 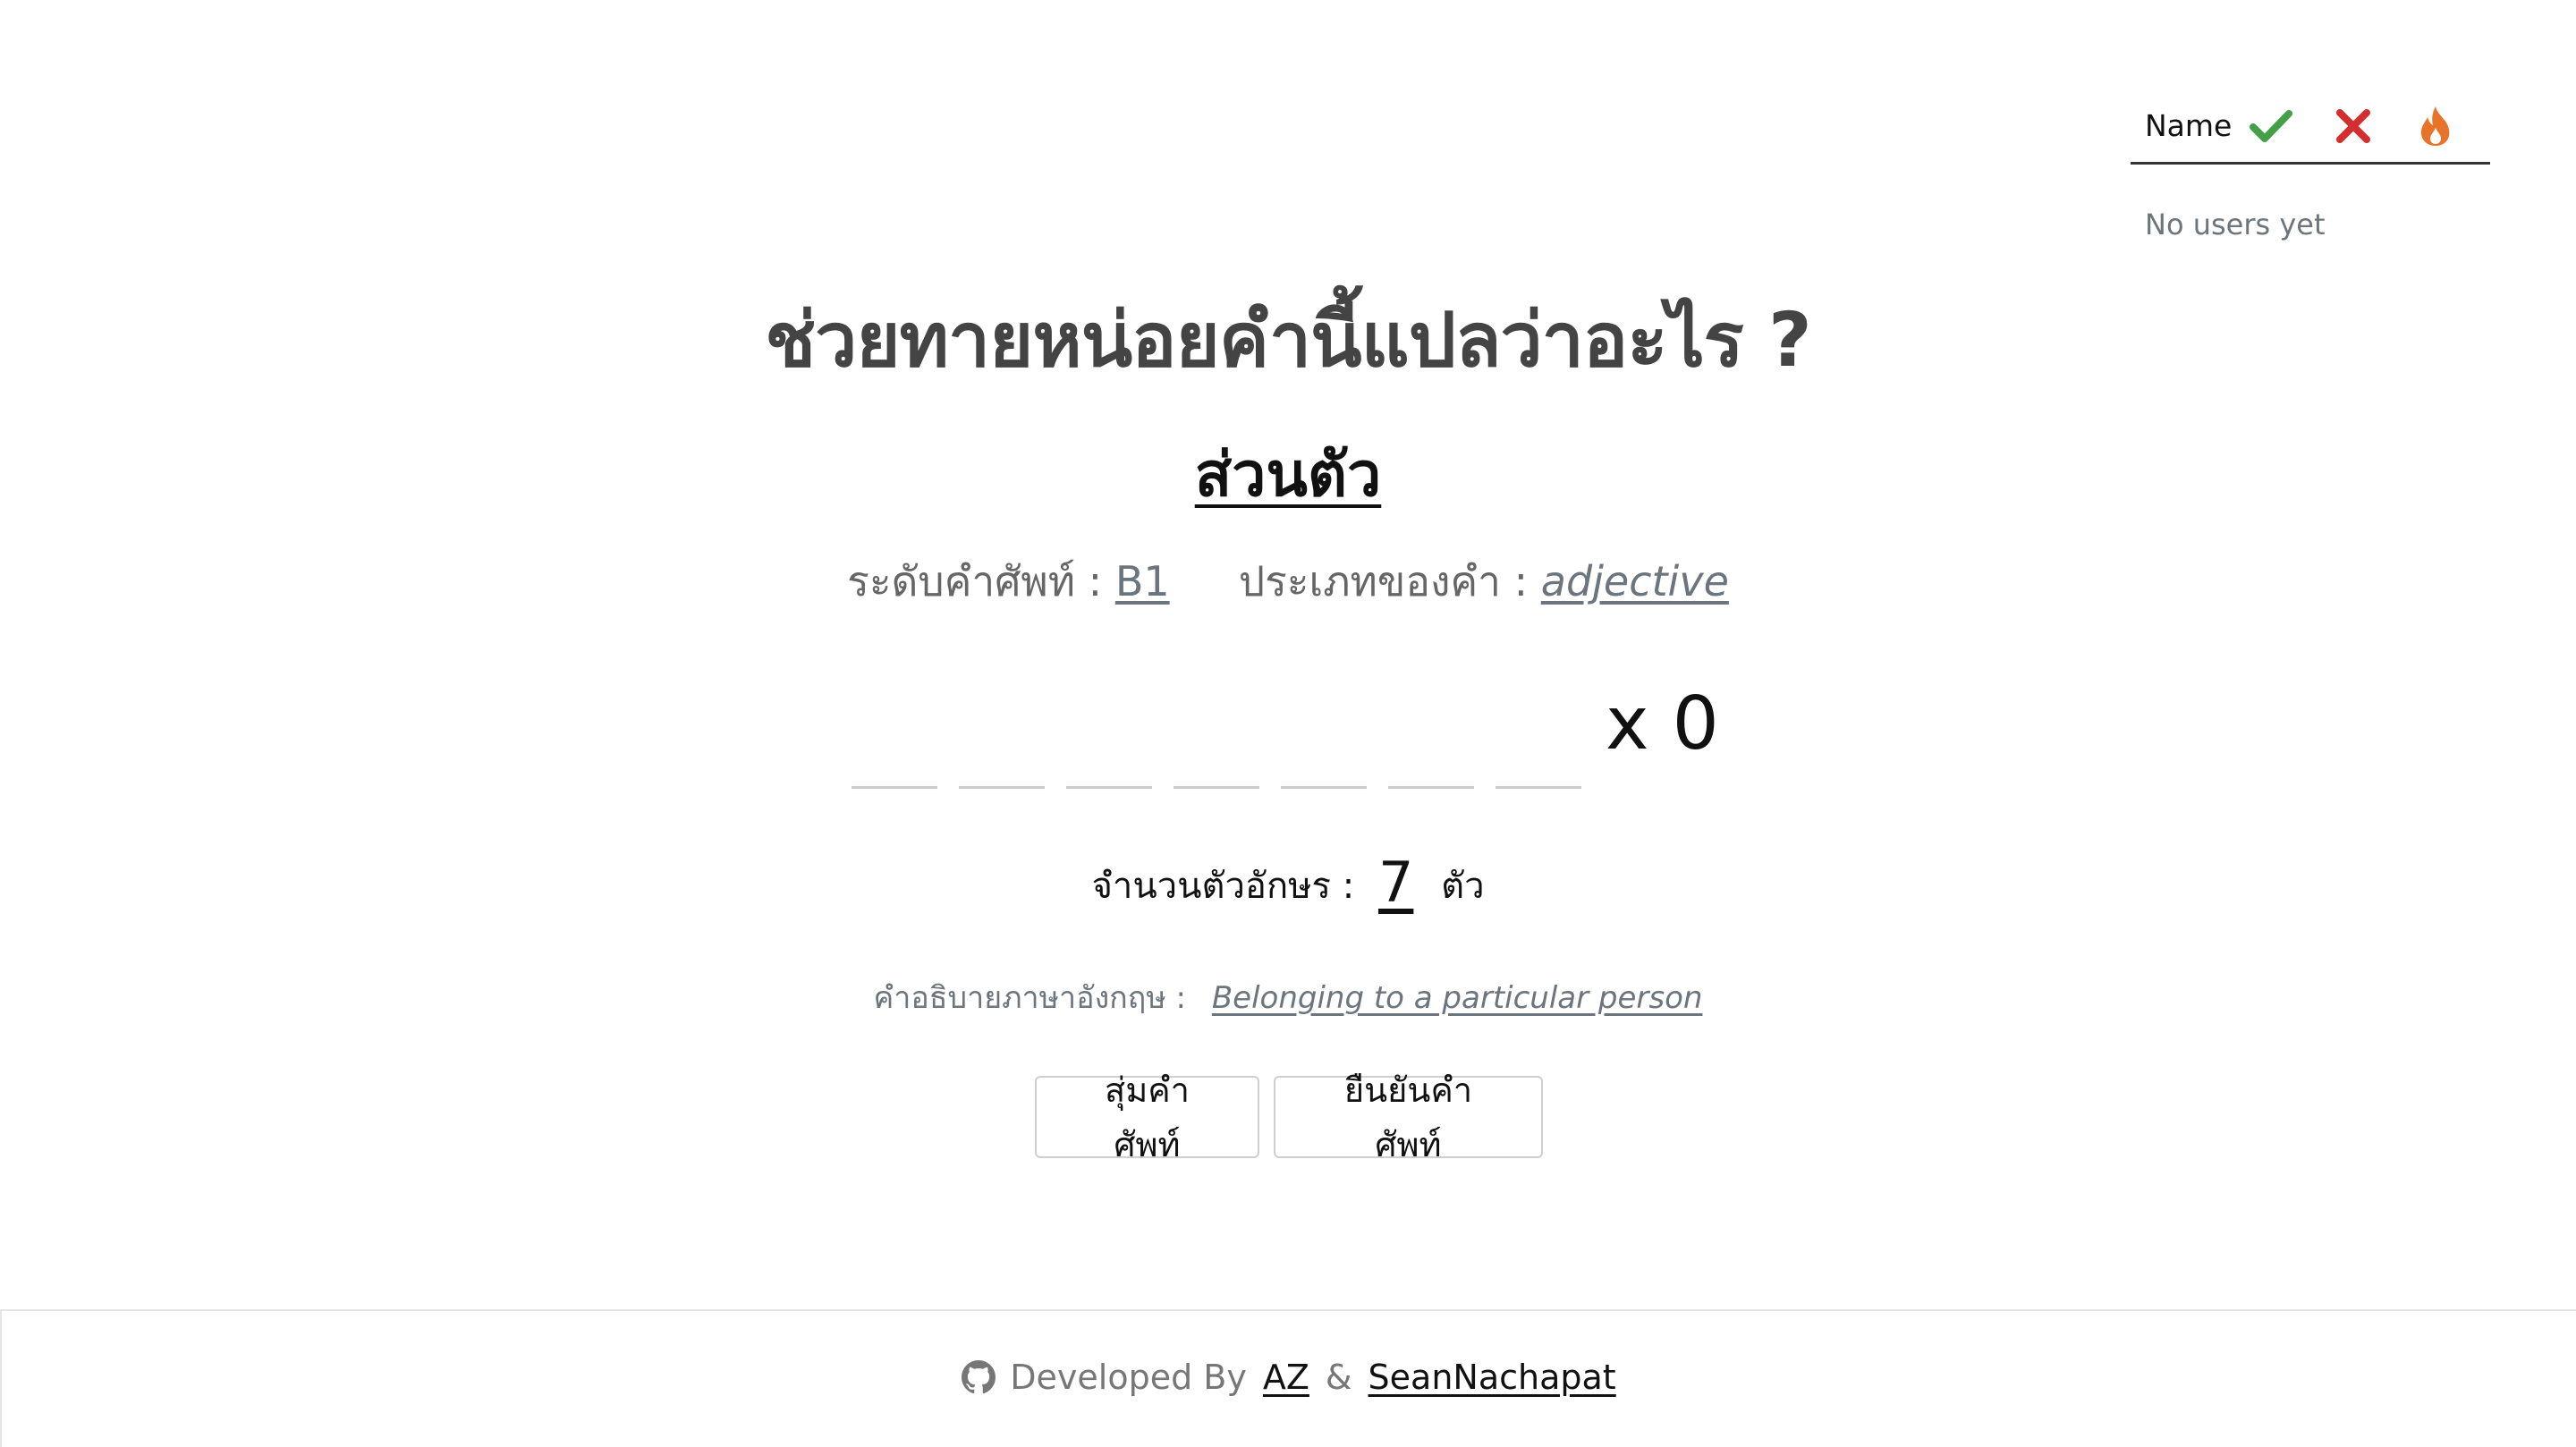 I want to click on action-buttons: สุ่มคำศัพท์ ยืนยันคำศัพท์, so click(x=1289, y=1117).